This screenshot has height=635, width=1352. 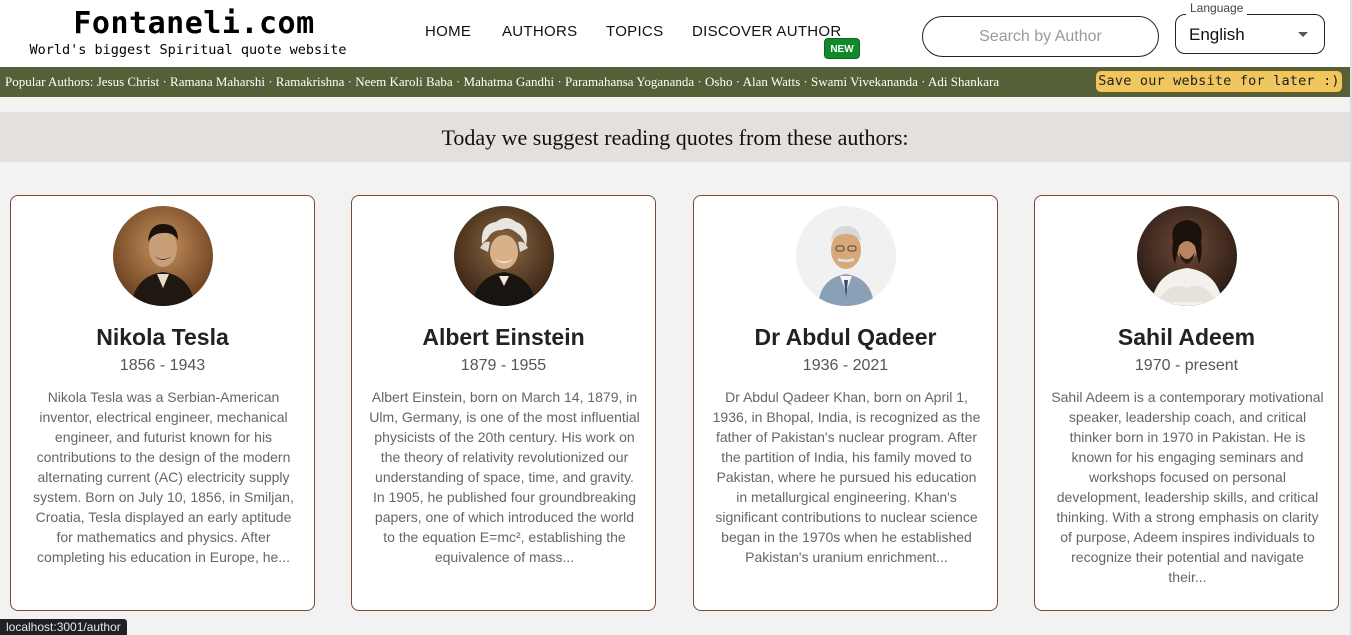 What do you see at coordinates (1217, 8) in the screenshot?
I see `language-label: Language` at bounding box center [1217, 8].